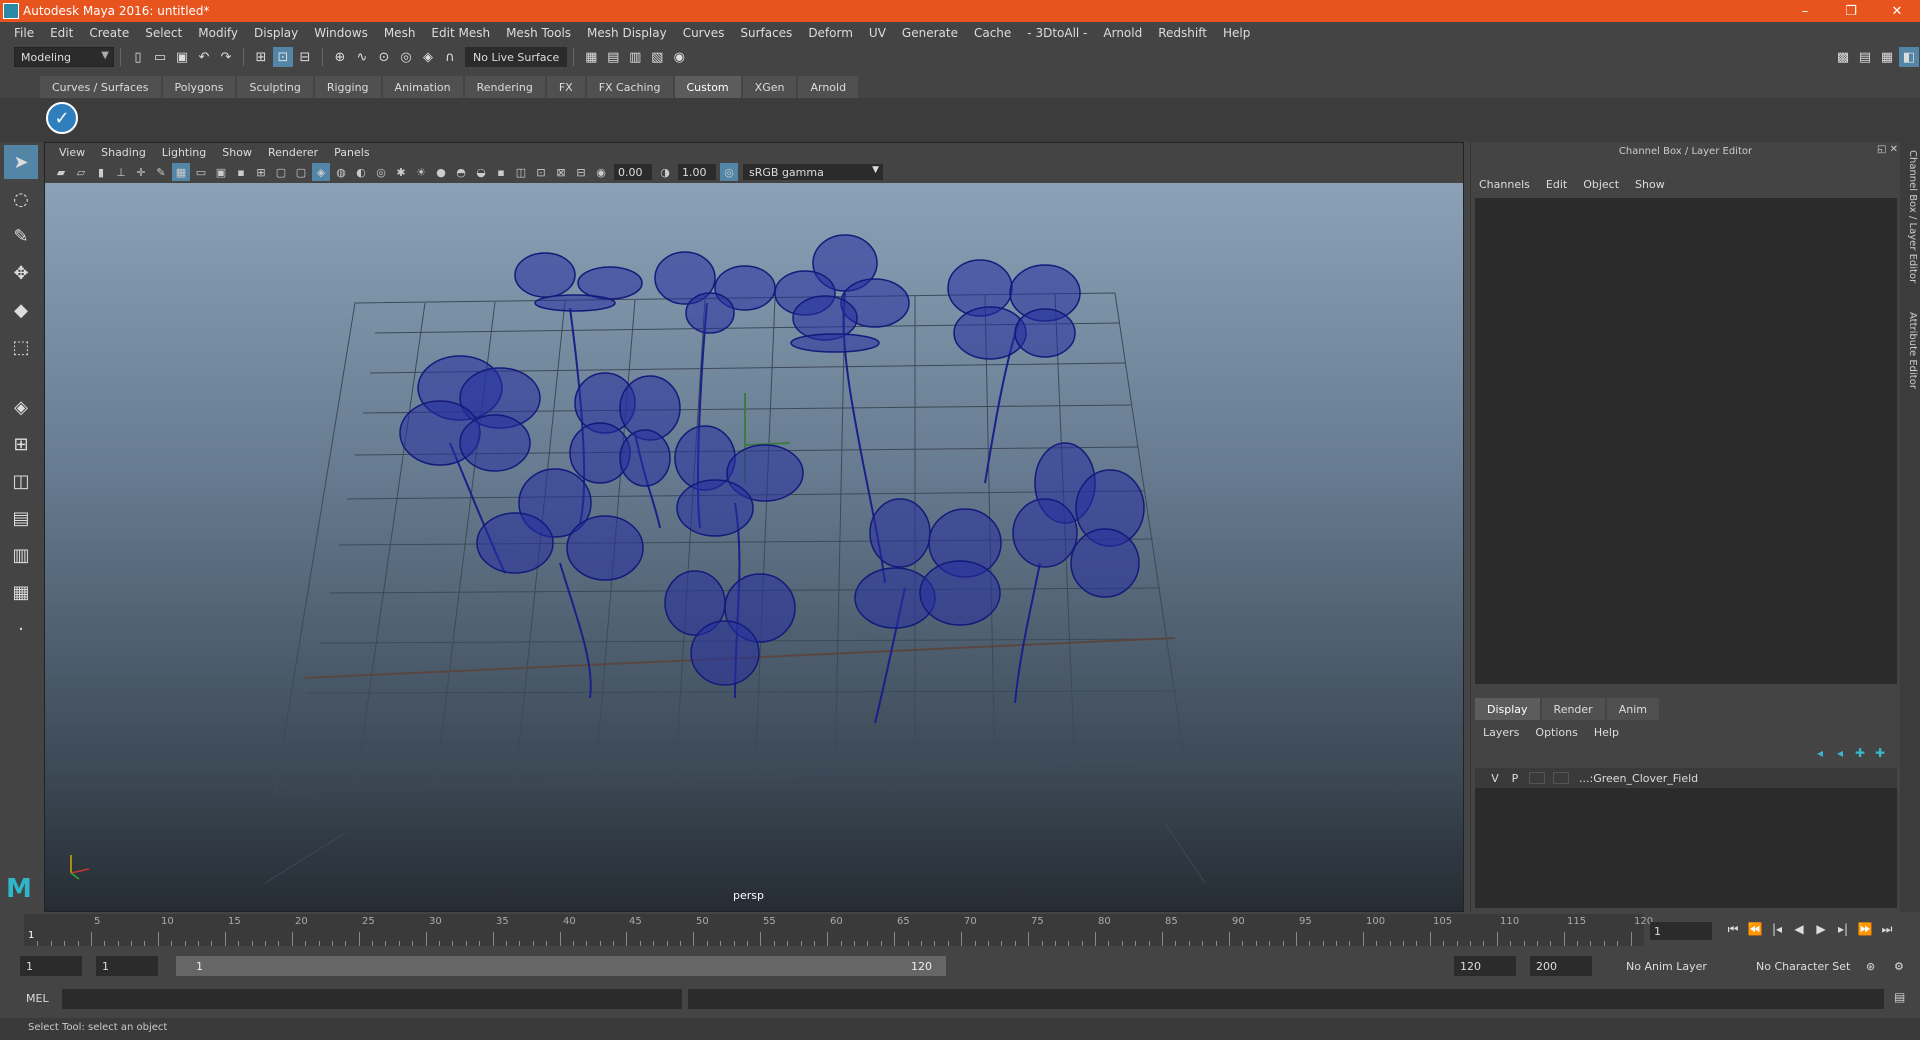 This screenshot has height=1040, width=1920. Describe the element at coordinates (1865, 57) in the screenshot. I see `outliner-toggle-icon: ▤` at that location.